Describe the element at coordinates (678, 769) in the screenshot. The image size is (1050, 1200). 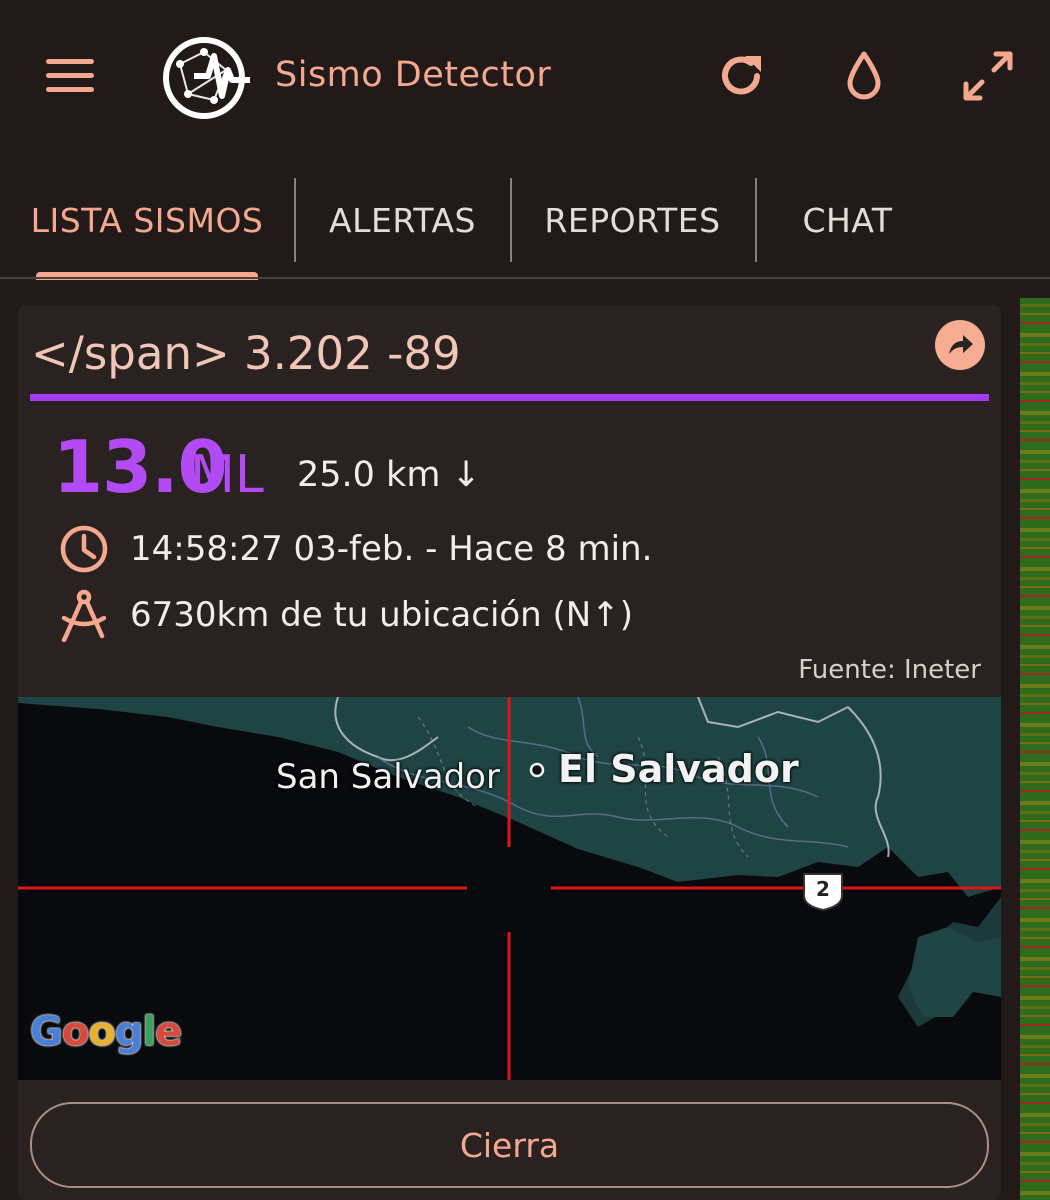
I see `map-label-country: El Salvador` at that location.